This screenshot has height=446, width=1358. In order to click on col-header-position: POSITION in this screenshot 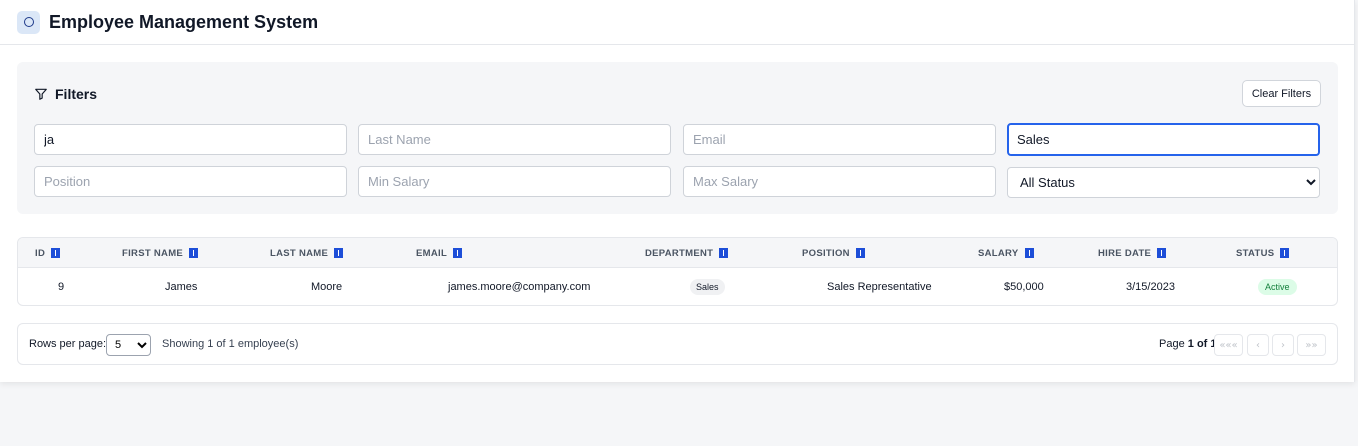, I will do `click(833, 253)`.